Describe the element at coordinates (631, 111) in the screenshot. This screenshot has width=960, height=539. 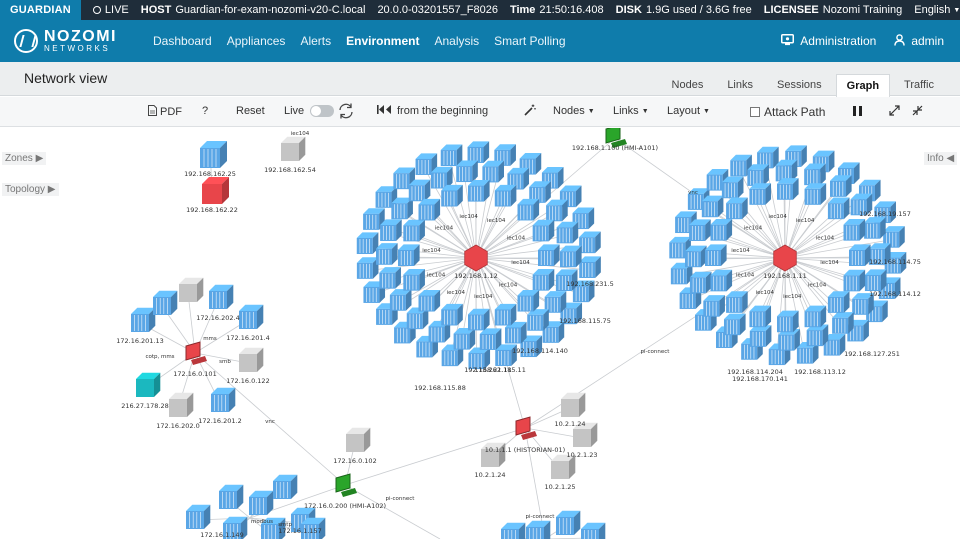
I see `links-dropdown: Links ▼` at that location.